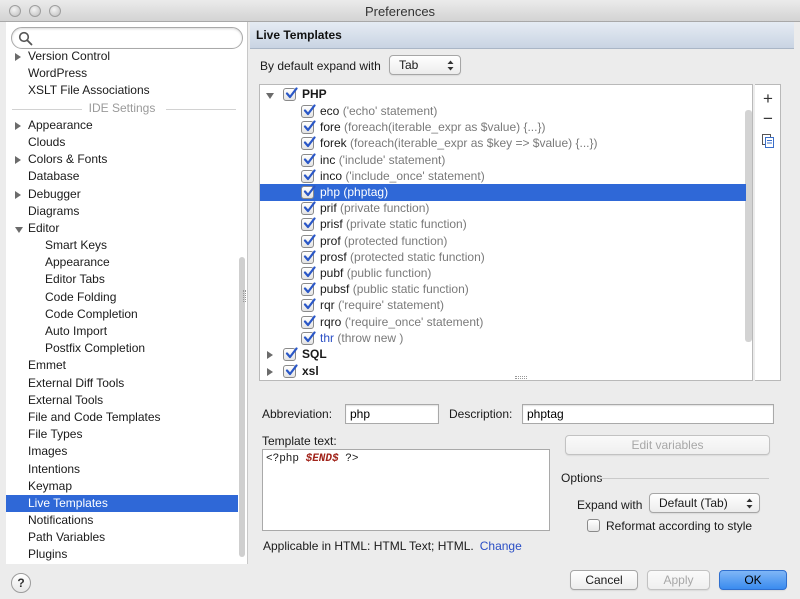 Image resolution: width=800 pixels, height=599 pixels. What do you see at coordinates (503, 111) in the screenshot?
I see `template-row: eco ('echo' statement)` at bounding box center [503, 111].